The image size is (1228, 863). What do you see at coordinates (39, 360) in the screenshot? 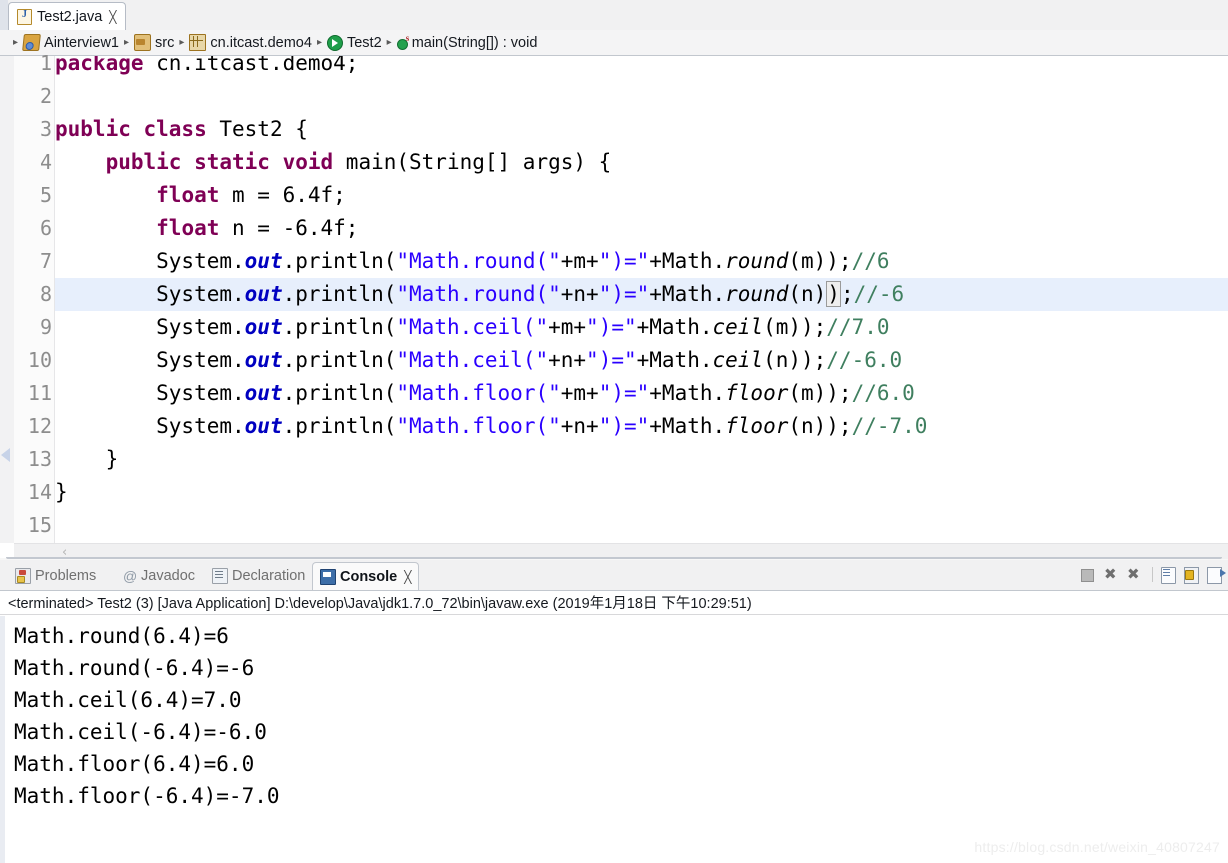
I see `line-number: 10` at bounding box center [39, 360].